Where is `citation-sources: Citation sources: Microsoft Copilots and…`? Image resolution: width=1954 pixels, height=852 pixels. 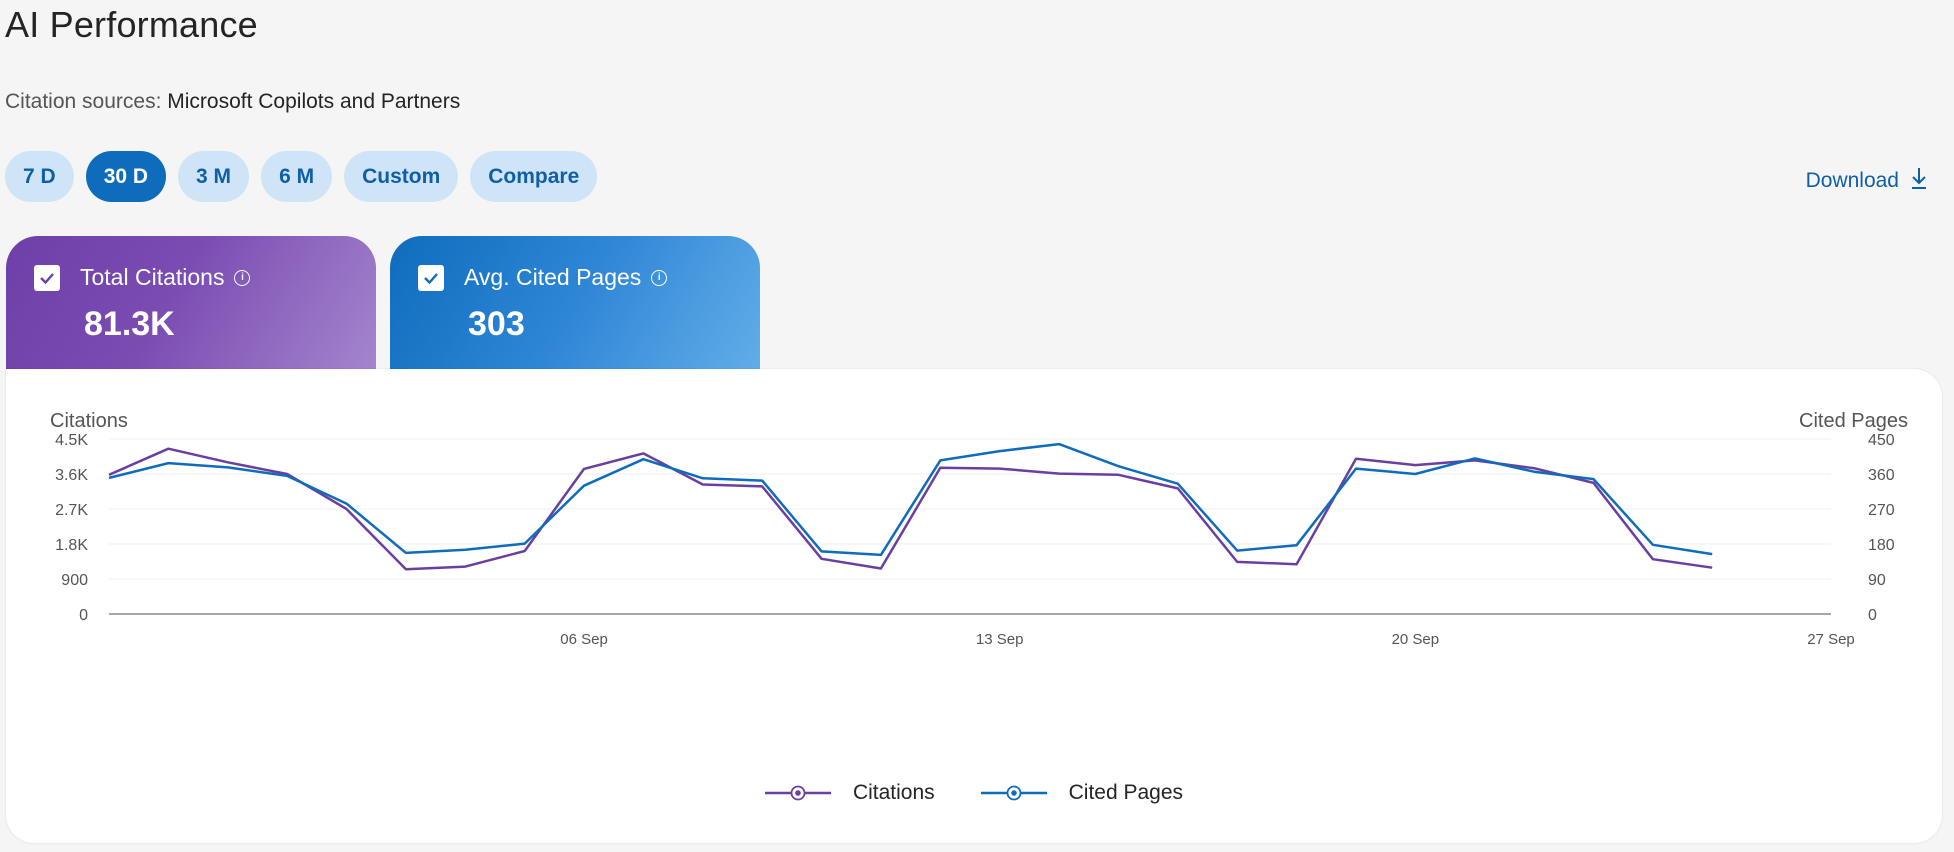
citation-sources: Citation sources: Microsoft Copilots and… is located at coordinates (232, 102).